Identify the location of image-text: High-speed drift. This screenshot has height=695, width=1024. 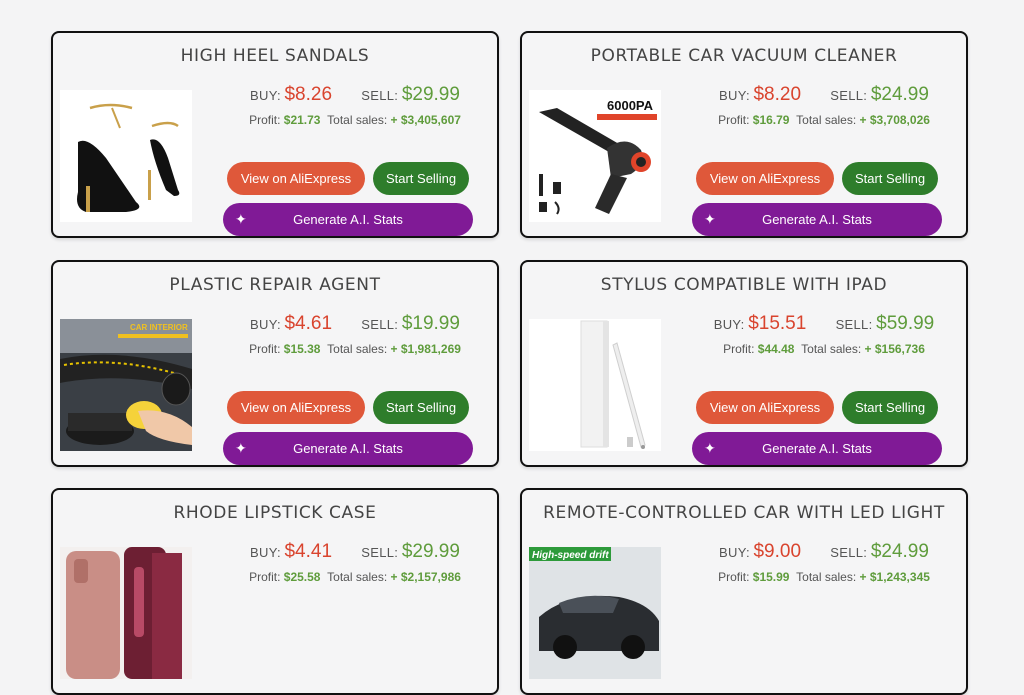
(570, 555).